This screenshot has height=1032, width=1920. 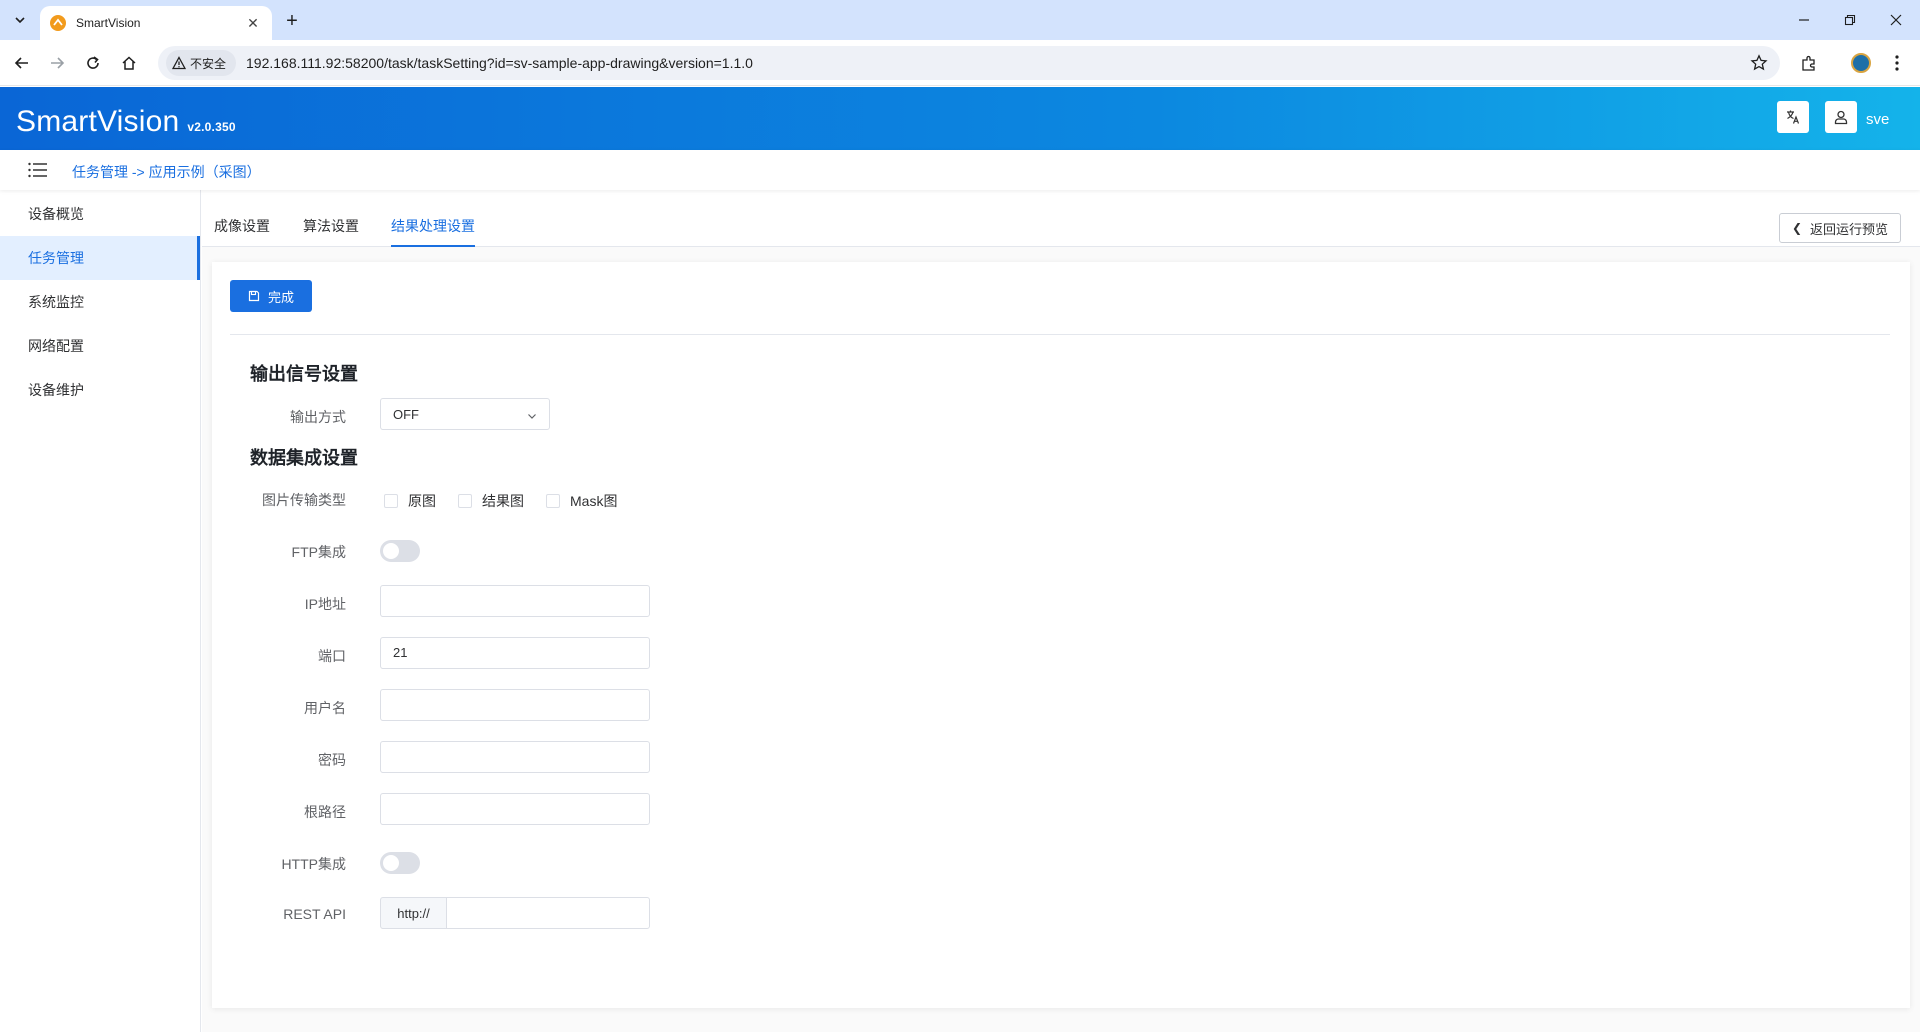 I want to click on forward-arrow-icon, so click(x=57, y=63).